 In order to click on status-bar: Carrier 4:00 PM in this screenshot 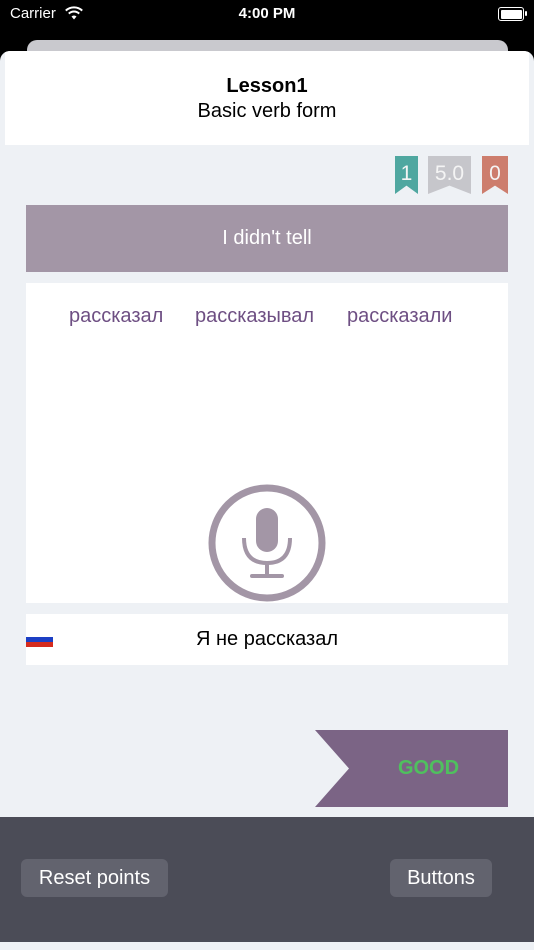, I will do `click(267, 15)`.